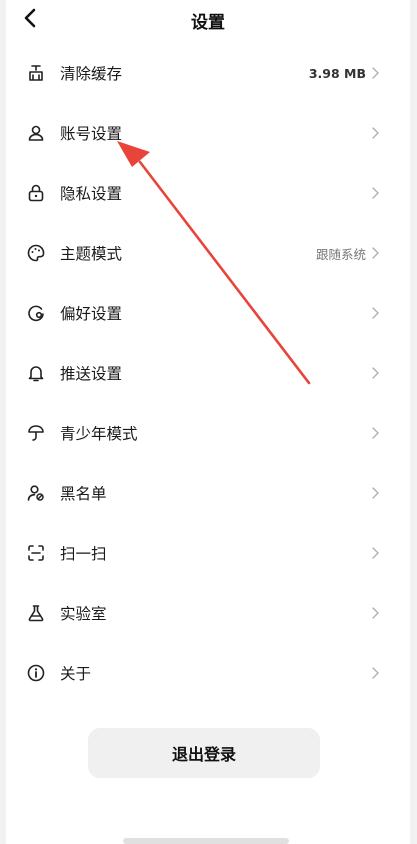 This screenshot has width=417, height=844. Describe the element at coordinates (208, 673) in the screenshot. I see `settings-item-about: 关于` at that location.